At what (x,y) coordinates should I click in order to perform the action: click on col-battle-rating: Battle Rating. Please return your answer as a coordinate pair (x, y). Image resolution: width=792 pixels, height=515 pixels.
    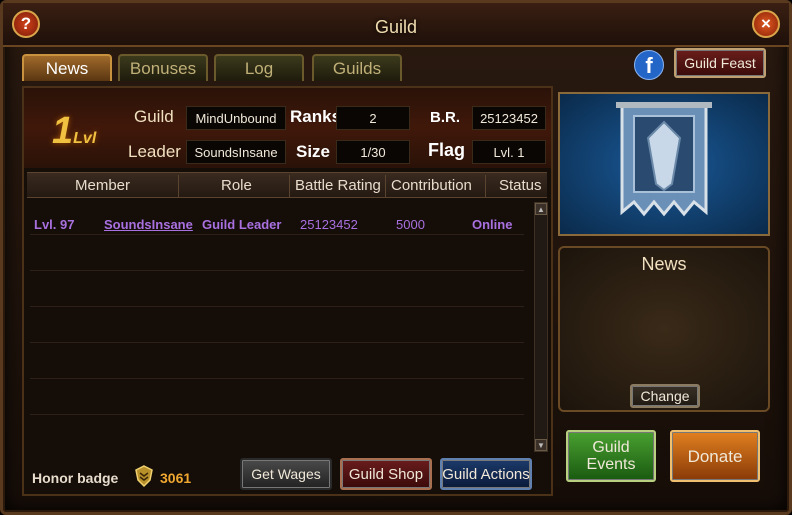
    Looking at the image, I should click on (338, 185).